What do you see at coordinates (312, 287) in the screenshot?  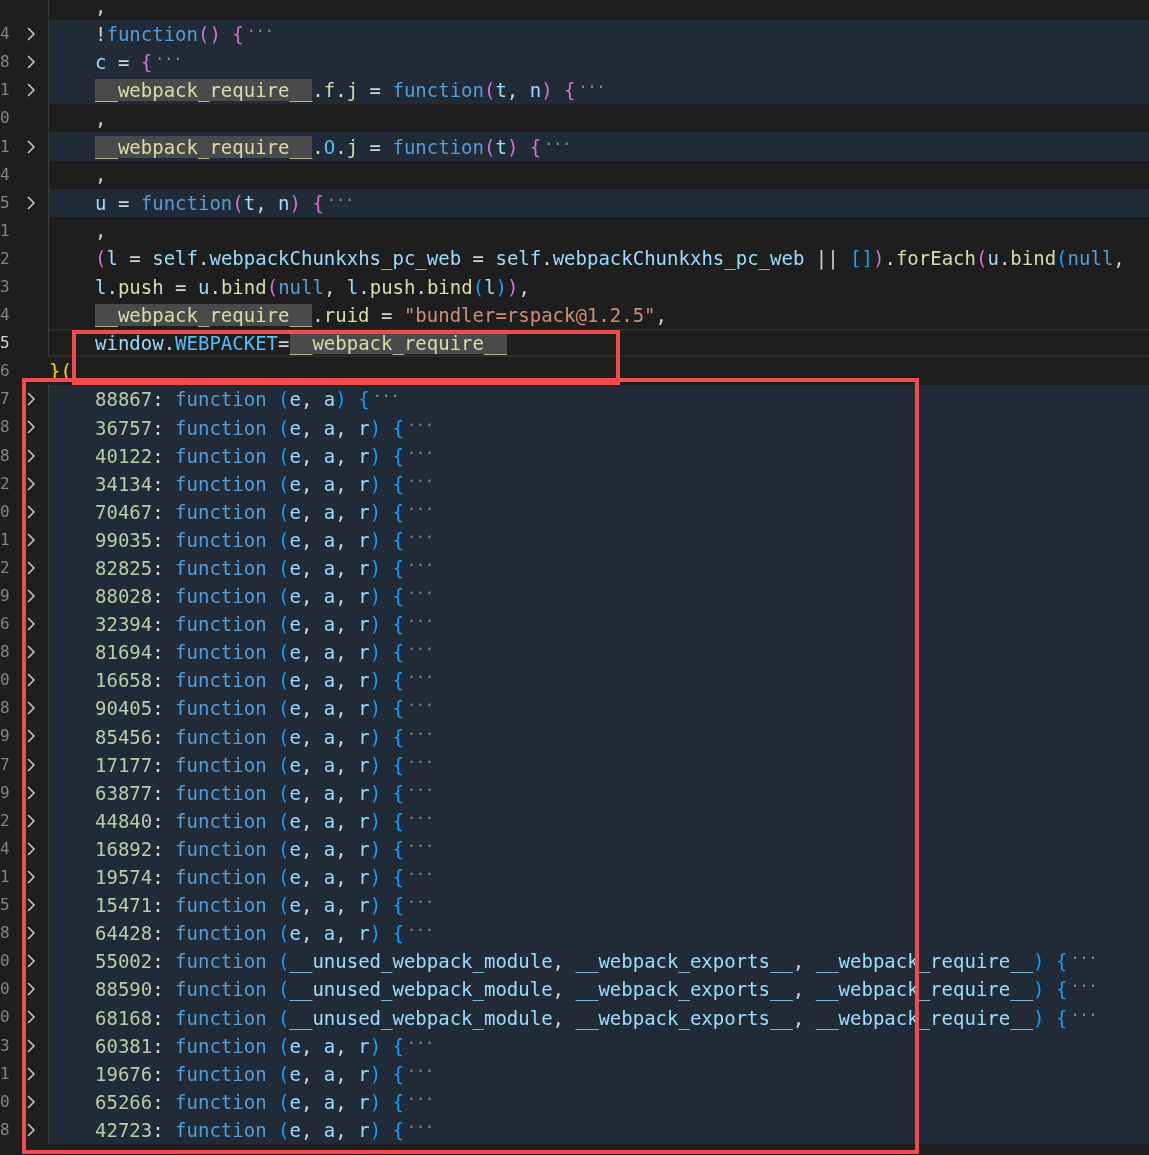 I see `code-line: l.push = u.bind(null, l.push.bind(l)),` at bounding box center [312, 287].